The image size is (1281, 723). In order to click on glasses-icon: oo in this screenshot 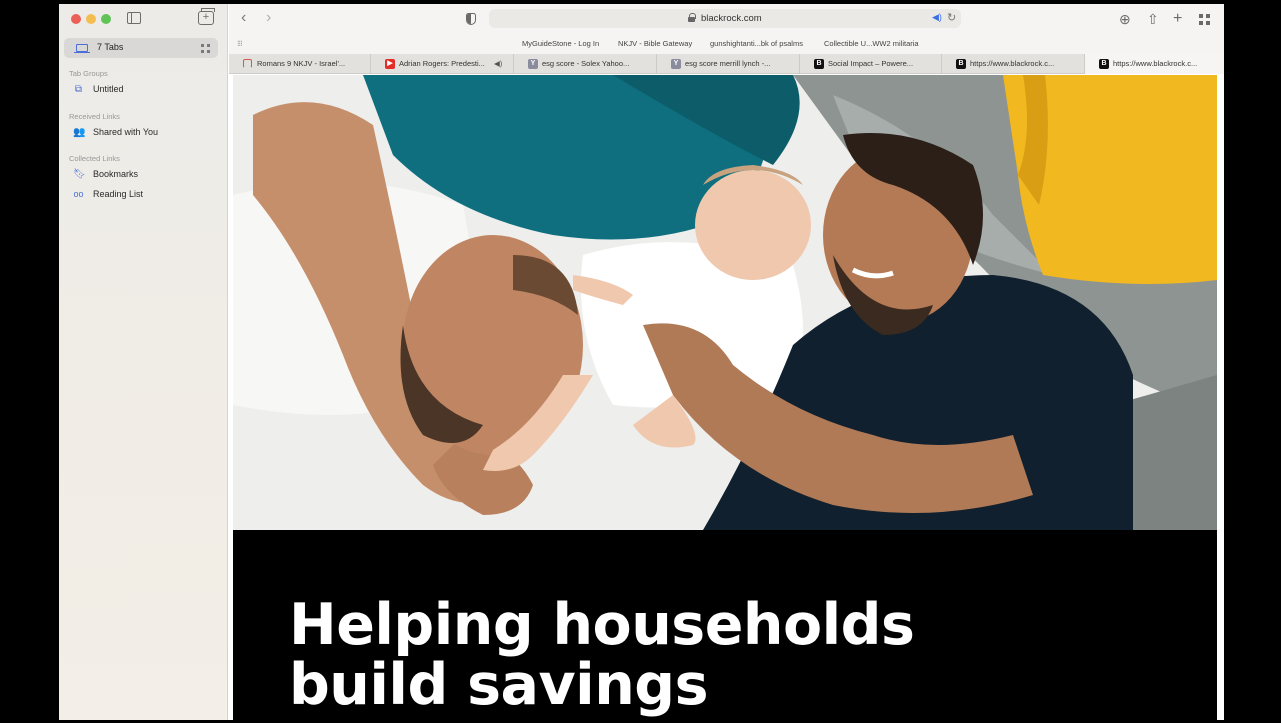, I will do `click(78, 194)`.